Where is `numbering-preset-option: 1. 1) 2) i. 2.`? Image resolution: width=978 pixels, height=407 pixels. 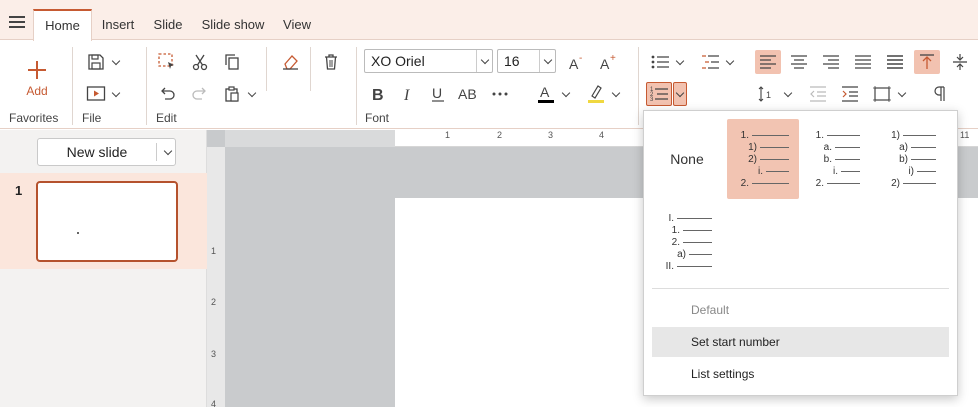
numbering-preset-option: 1. 1) 2) i. 2. is located at coordinates (763, 159).